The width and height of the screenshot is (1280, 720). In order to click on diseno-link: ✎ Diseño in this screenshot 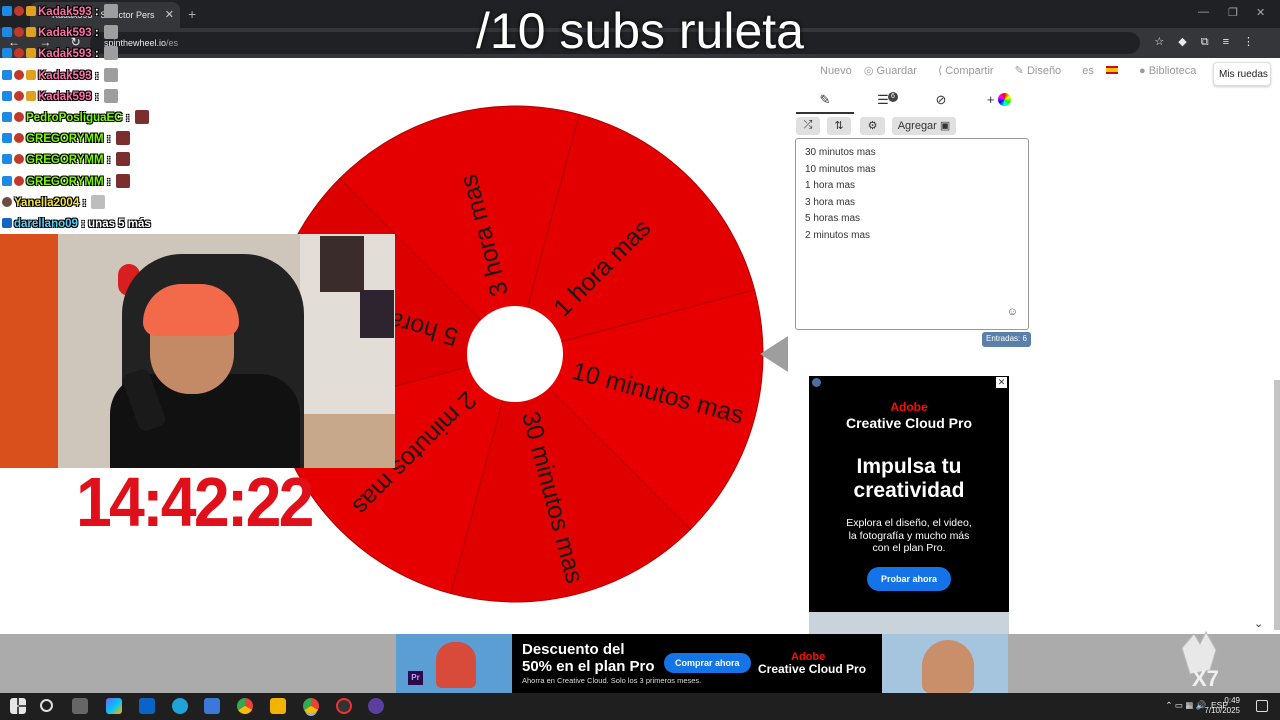, I will do `click(1043, 71)`.